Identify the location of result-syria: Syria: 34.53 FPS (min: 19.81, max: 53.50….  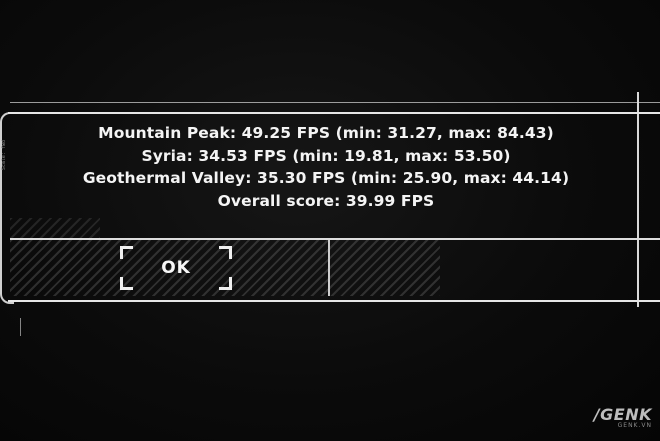
(326, 155).